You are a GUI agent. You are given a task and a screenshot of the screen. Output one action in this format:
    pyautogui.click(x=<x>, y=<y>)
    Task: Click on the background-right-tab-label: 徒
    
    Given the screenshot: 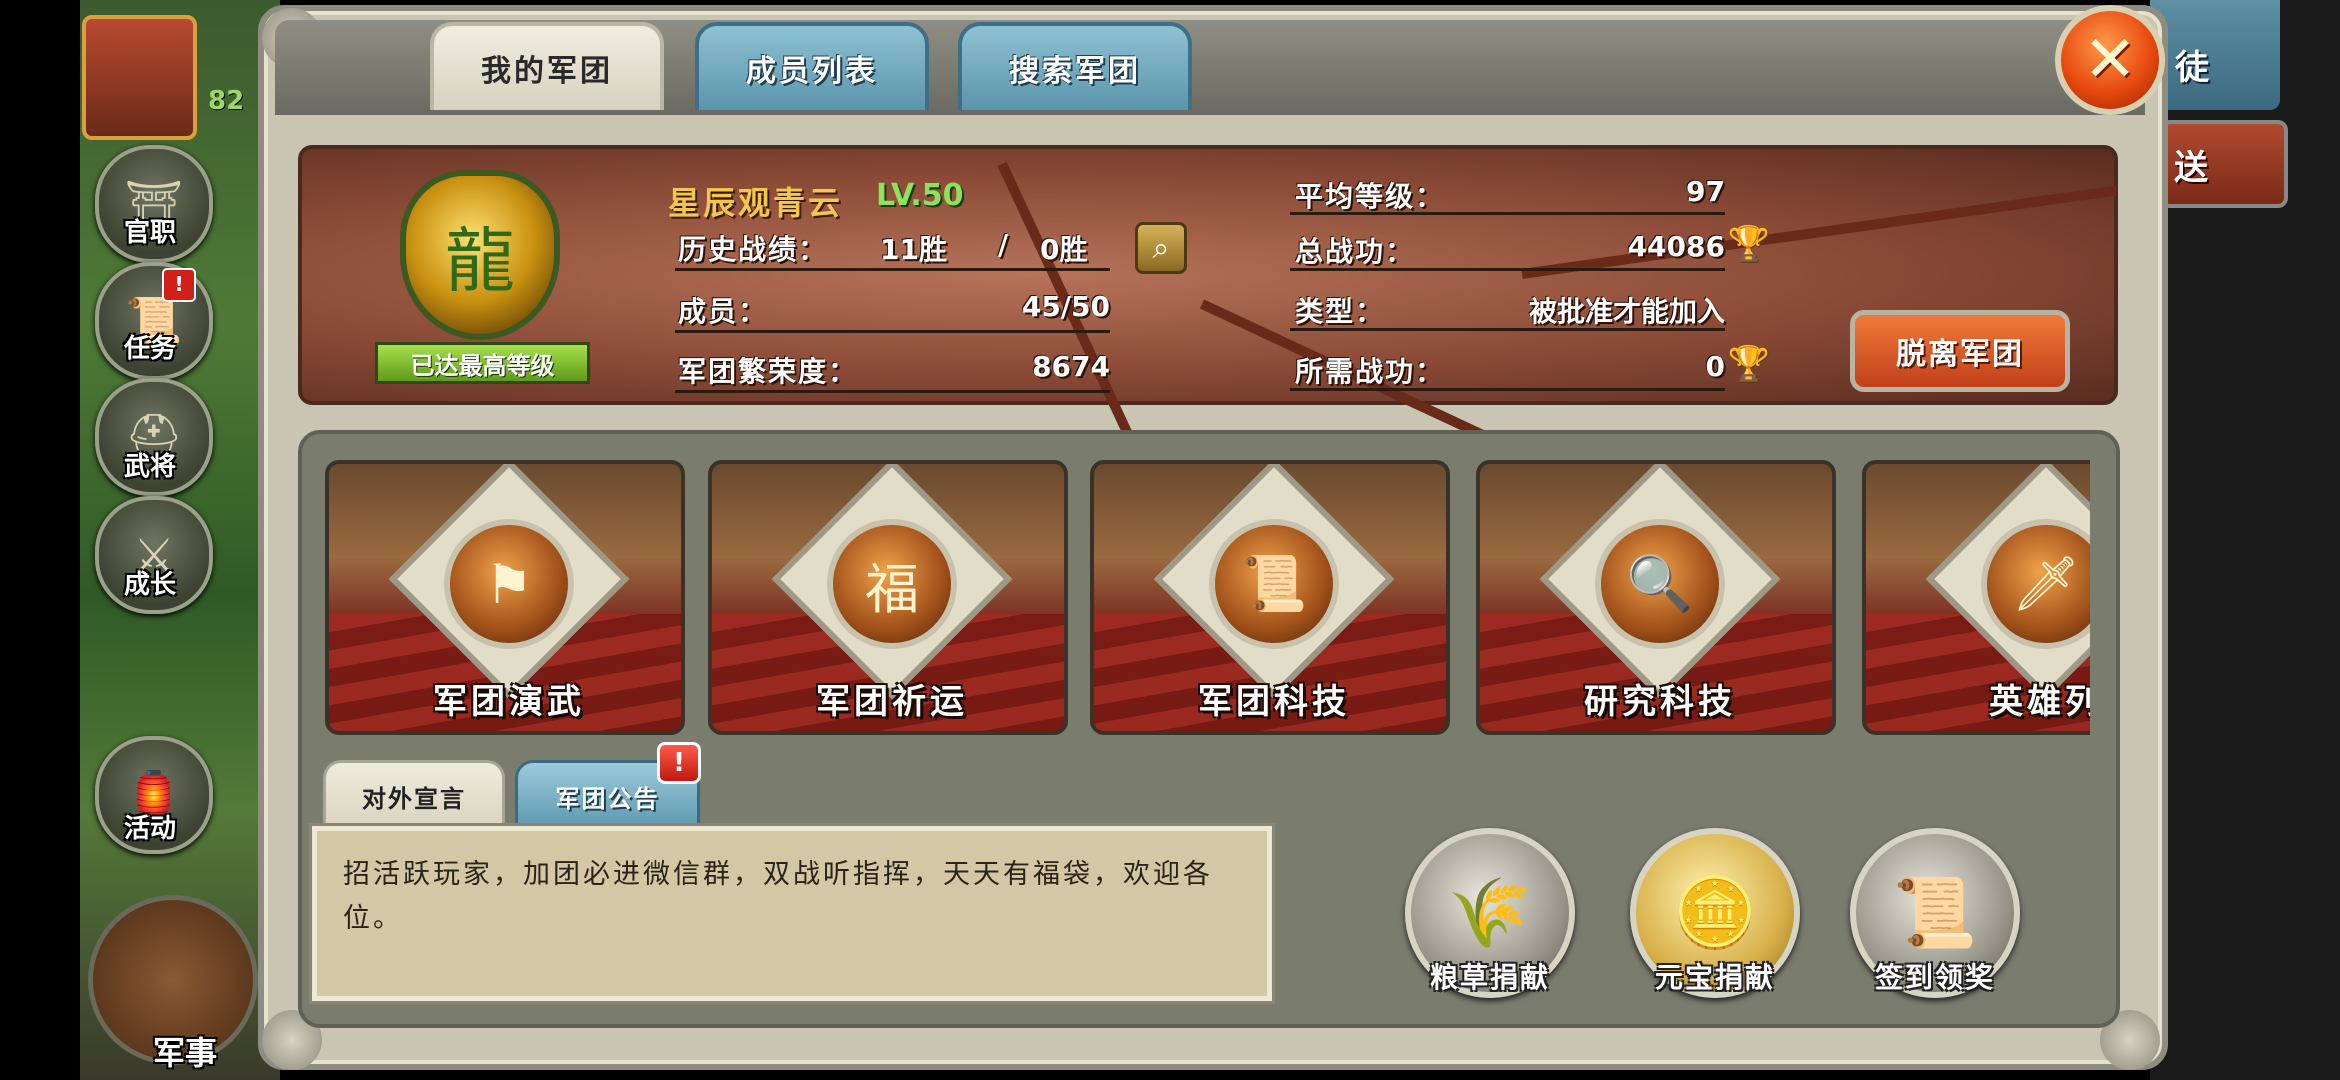 What is the action you would take?
    pyautogui.click(x=2192, y=68)
    